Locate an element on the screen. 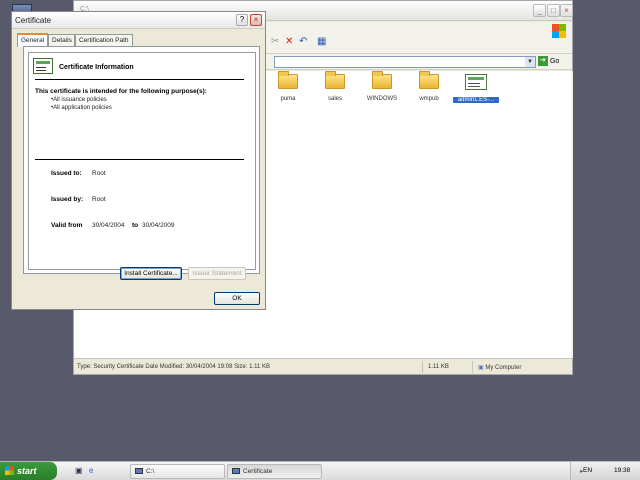 Image resolution: width=640 pixels, height=480 pixels. delete-icon: ✕ is located at coordinates (289, 42).